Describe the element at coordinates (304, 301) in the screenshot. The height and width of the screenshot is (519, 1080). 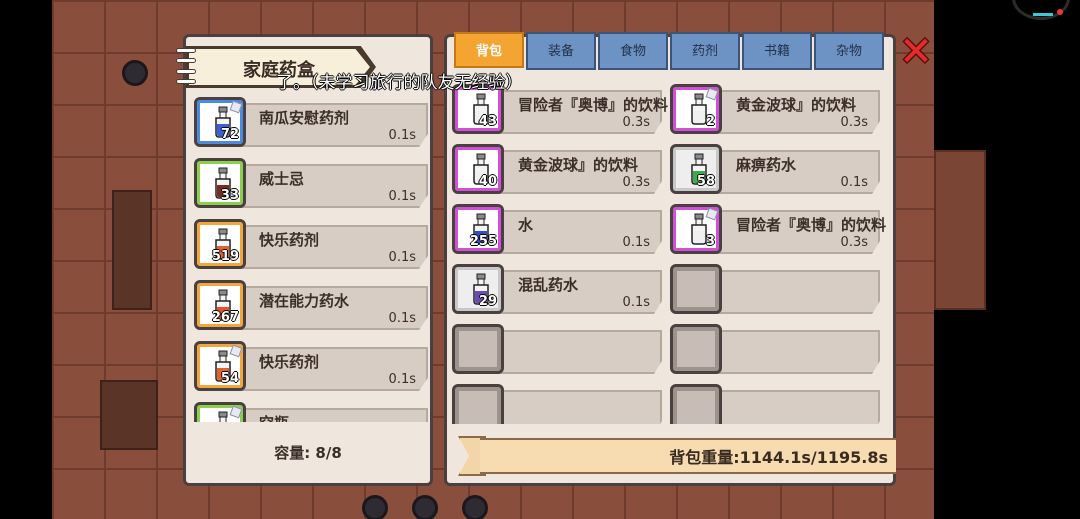
I see `item-name: 潜在能力药水` at that location.